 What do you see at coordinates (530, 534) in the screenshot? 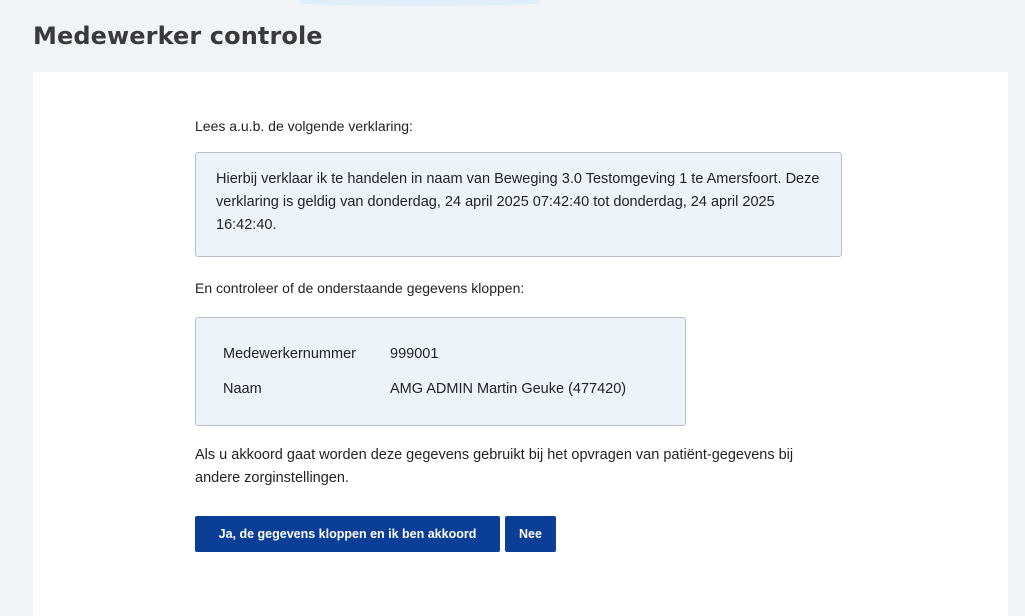
I see `decline-button: Nee` at bounding box center [530, 534].